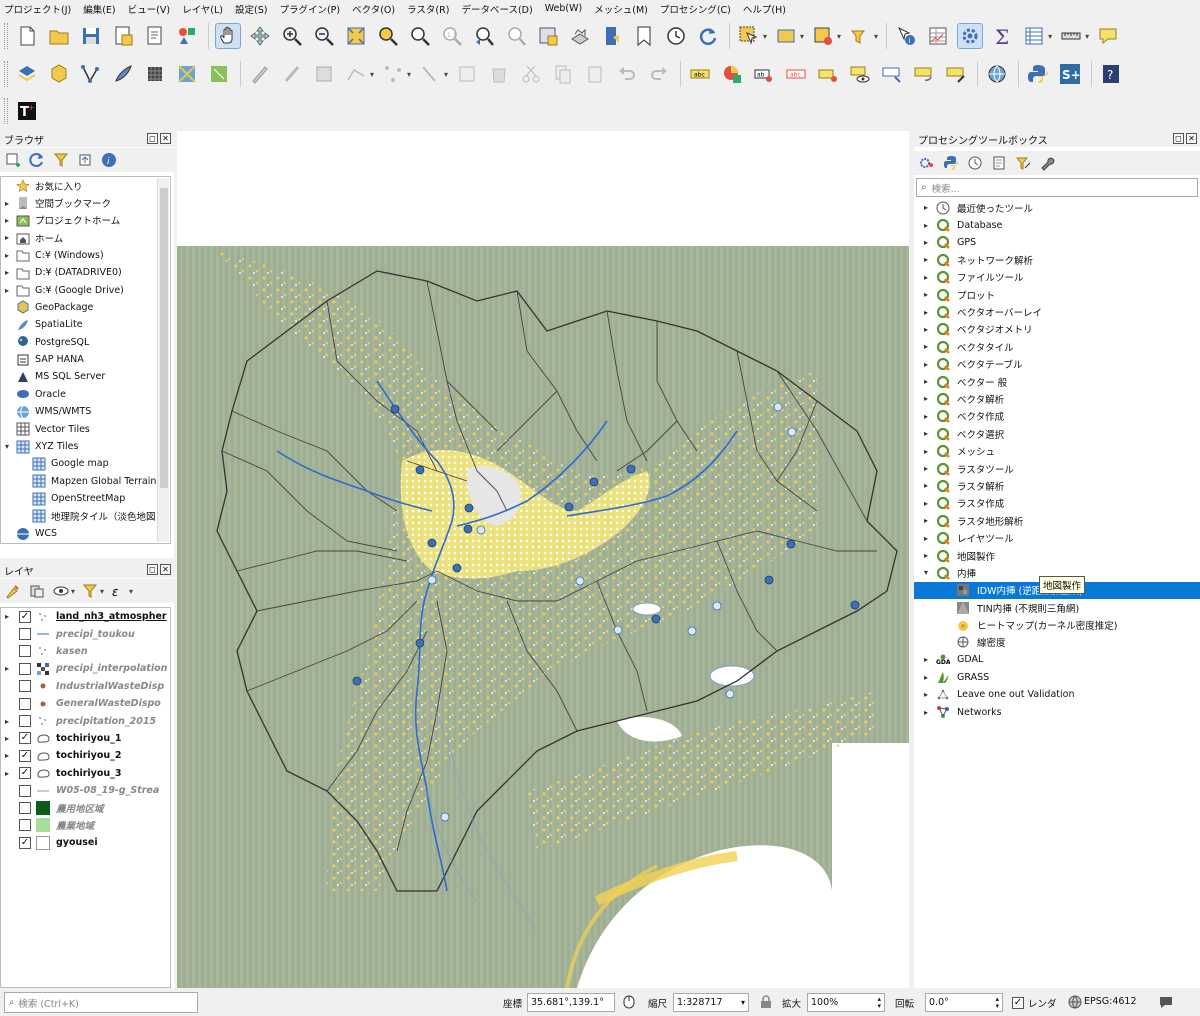  I want to click on crs-button: EPSG:4612, so click(1110, 1001).